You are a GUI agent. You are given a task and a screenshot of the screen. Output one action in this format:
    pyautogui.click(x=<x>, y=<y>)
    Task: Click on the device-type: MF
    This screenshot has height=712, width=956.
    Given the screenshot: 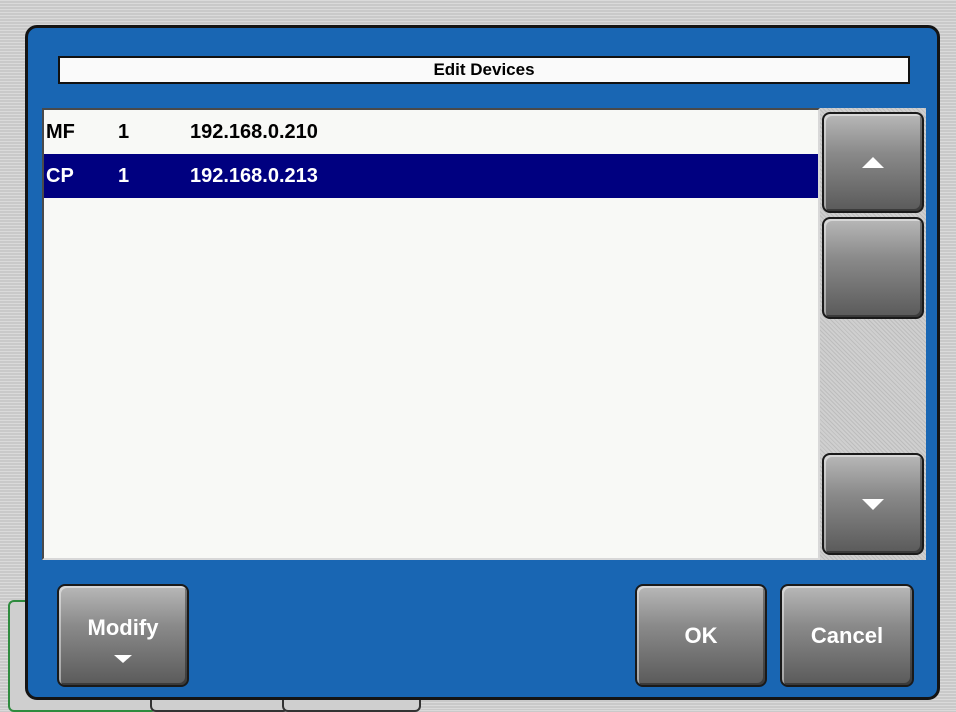 What is the action you would take?
    pyautogui.click(x=60, y=131)
    